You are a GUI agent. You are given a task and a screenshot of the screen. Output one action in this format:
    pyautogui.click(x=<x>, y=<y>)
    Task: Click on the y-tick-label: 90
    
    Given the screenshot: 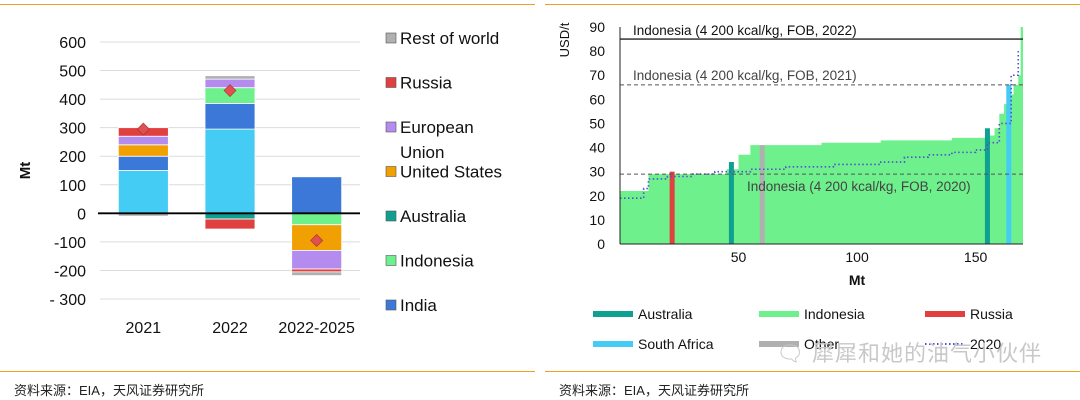 What is the action you would take?
    pyautogui.click(x=597, y=27)
    